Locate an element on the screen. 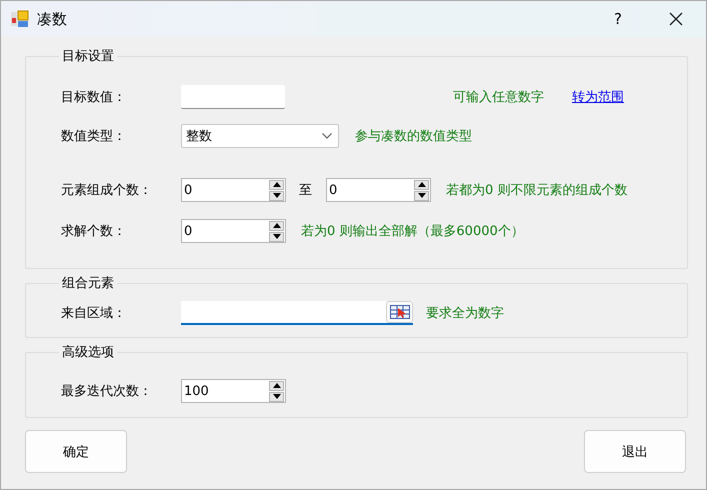 Image resolution: width=707 pixels, height=490 pixels. group-title: 目标设置 is located at coordinates (88, 56).